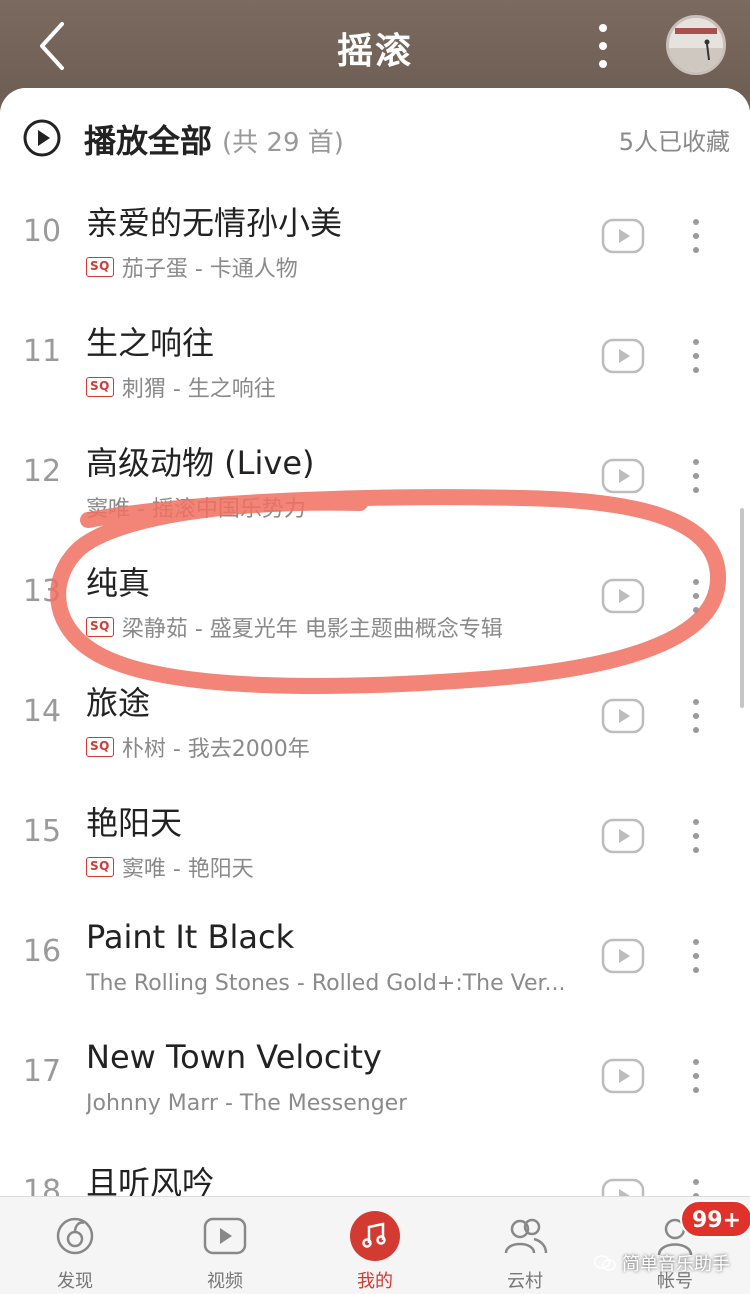 The height and width of the screenshot is (1294, 750). I want to click on top-bar: 摇滚, so click(375, 47).